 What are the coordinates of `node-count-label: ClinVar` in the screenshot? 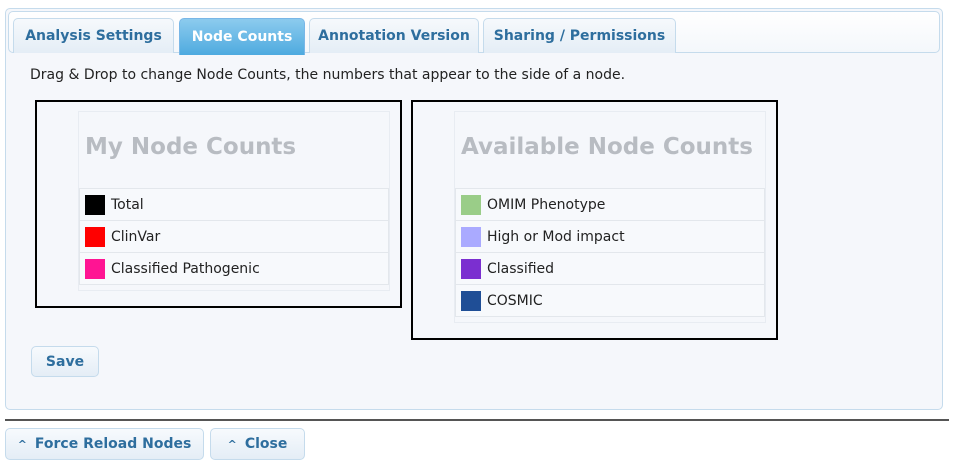 It's located at (136, 236).